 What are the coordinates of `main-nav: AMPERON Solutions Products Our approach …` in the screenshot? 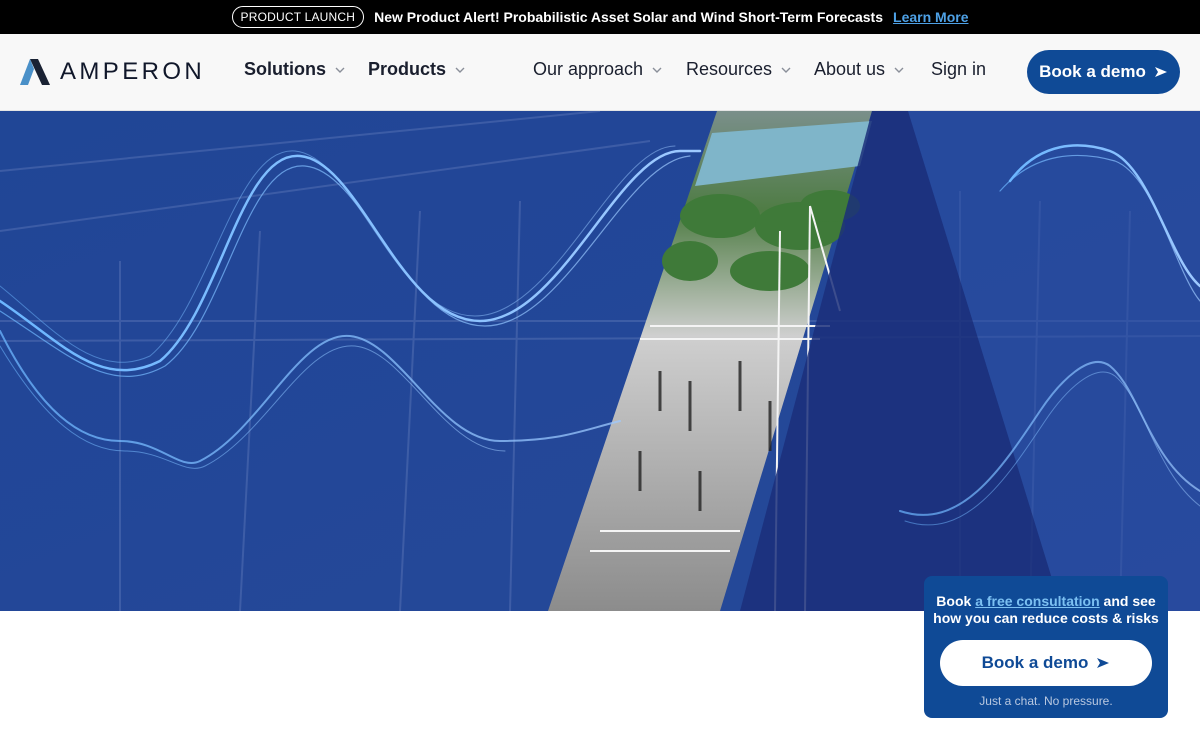 It's located at (600, 72).